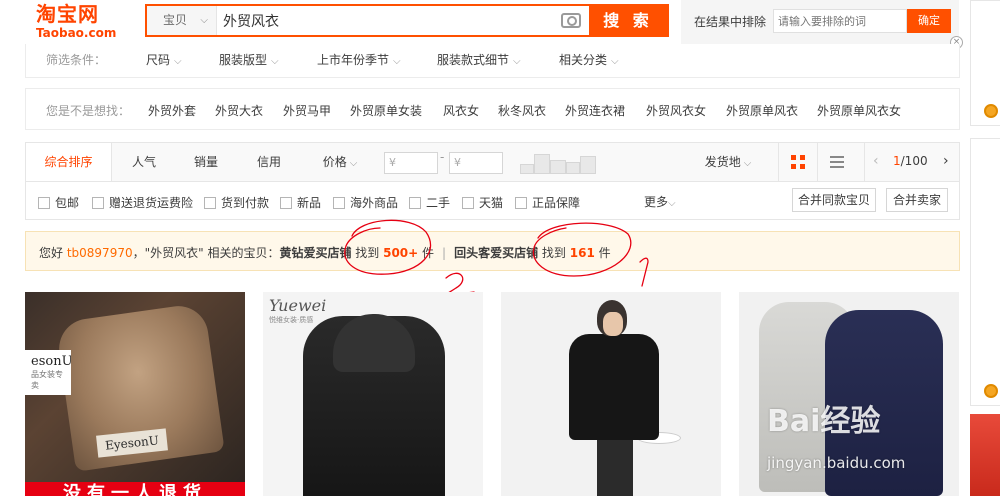 The image size is (1000, 496). What do you see at coordinates (547, 202) in the screenshot?
I see `checkbox-genuine: 正品保障` at bounding box center [547, 202].